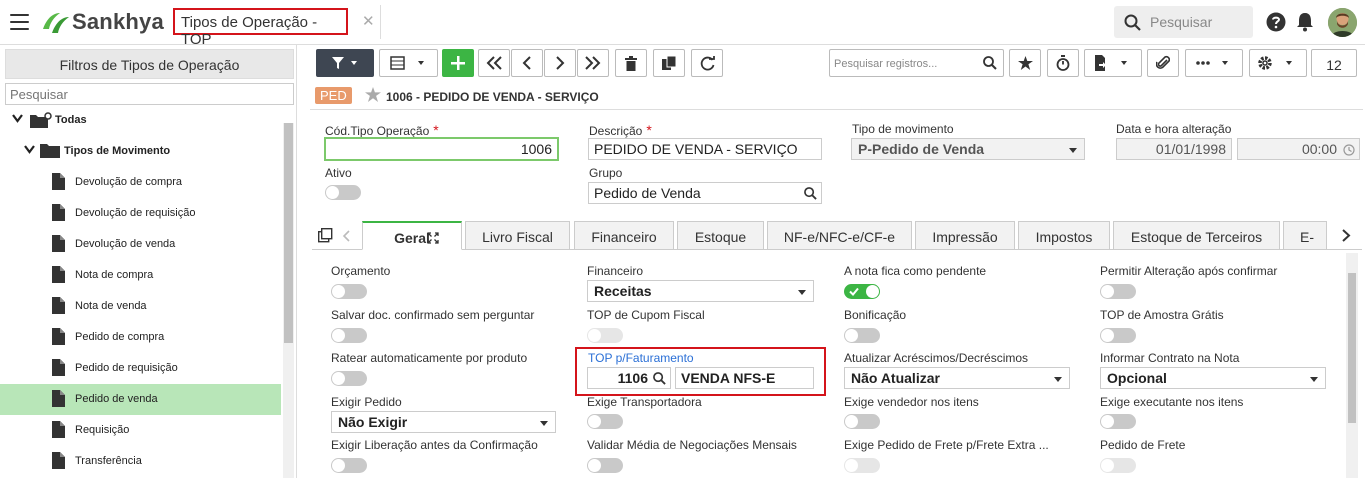  Describe the element at coordinates (700, 291) in the screenshot. I see `financeiro-select: Receitas` at that location.